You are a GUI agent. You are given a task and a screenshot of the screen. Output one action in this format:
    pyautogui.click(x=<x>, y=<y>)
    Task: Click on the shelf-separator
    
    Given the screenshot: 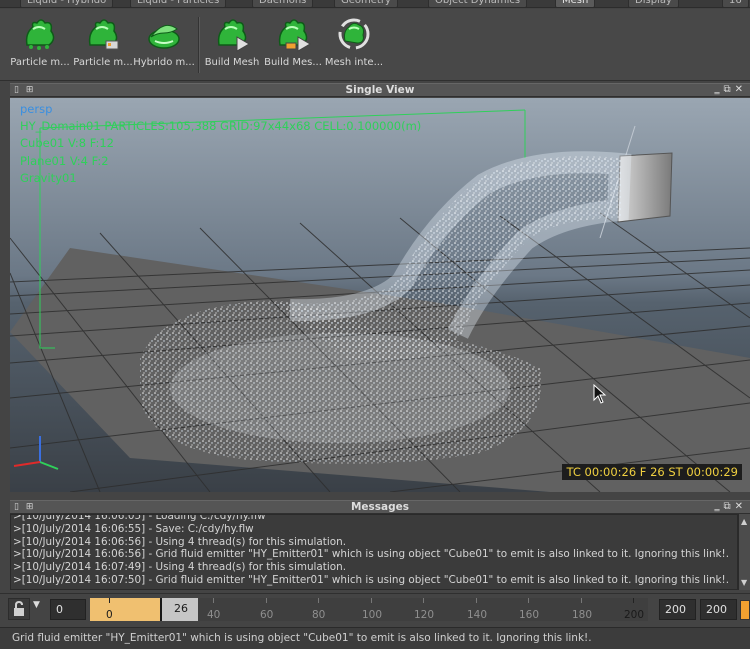 What is the action you would take?
    pyautogui.click(x=199, y=45)
    